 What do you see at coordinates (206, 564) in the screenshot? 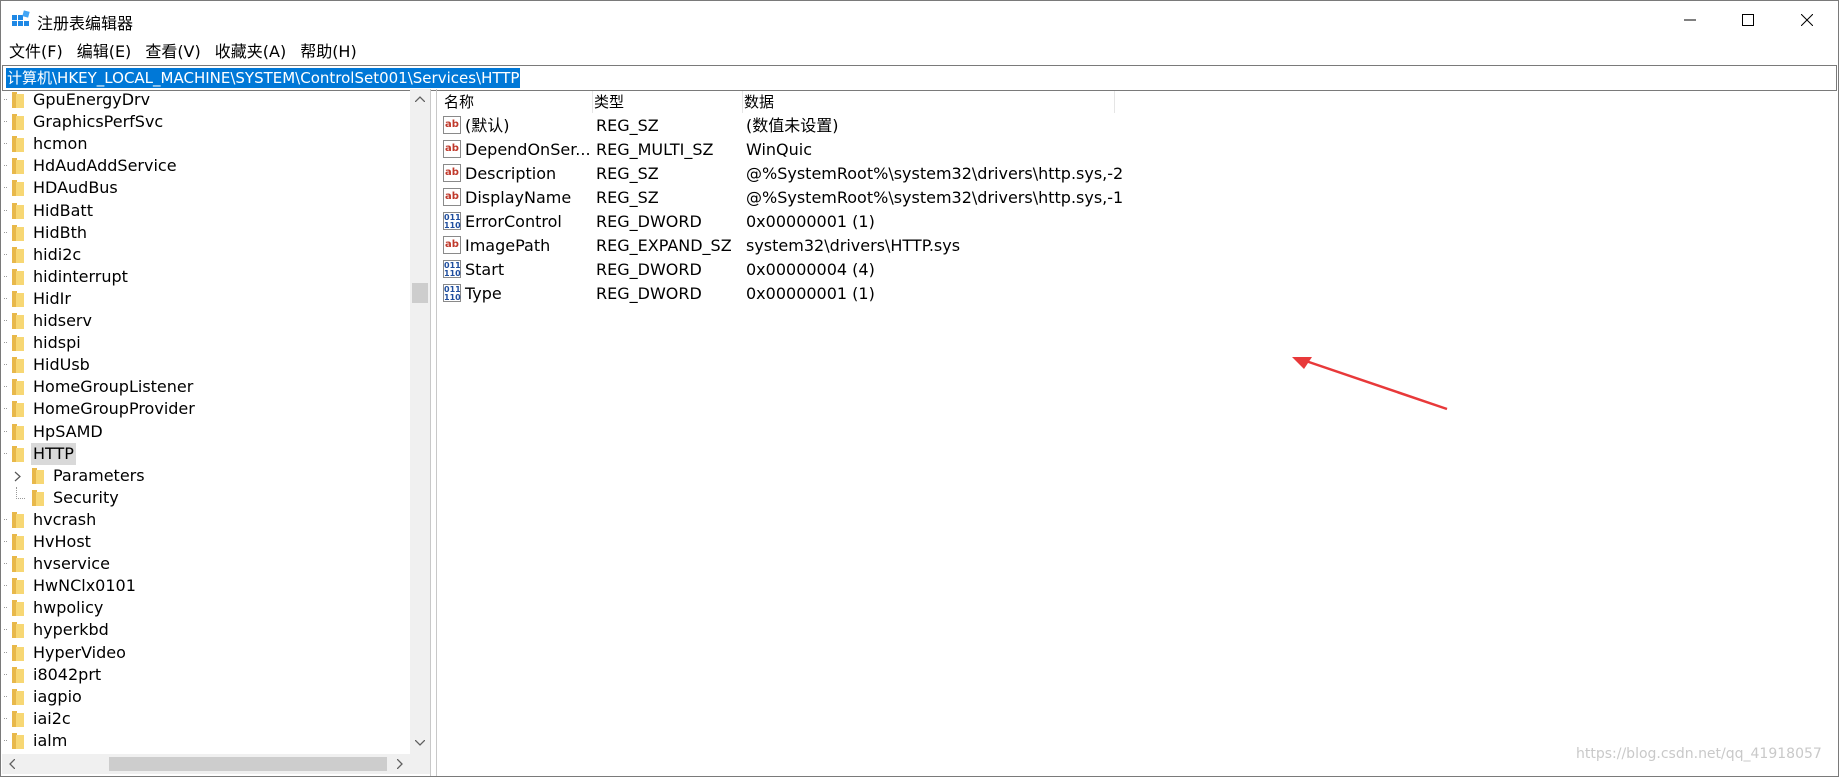
I see `tree-item: hvservice` at bounding box center [206, 564].